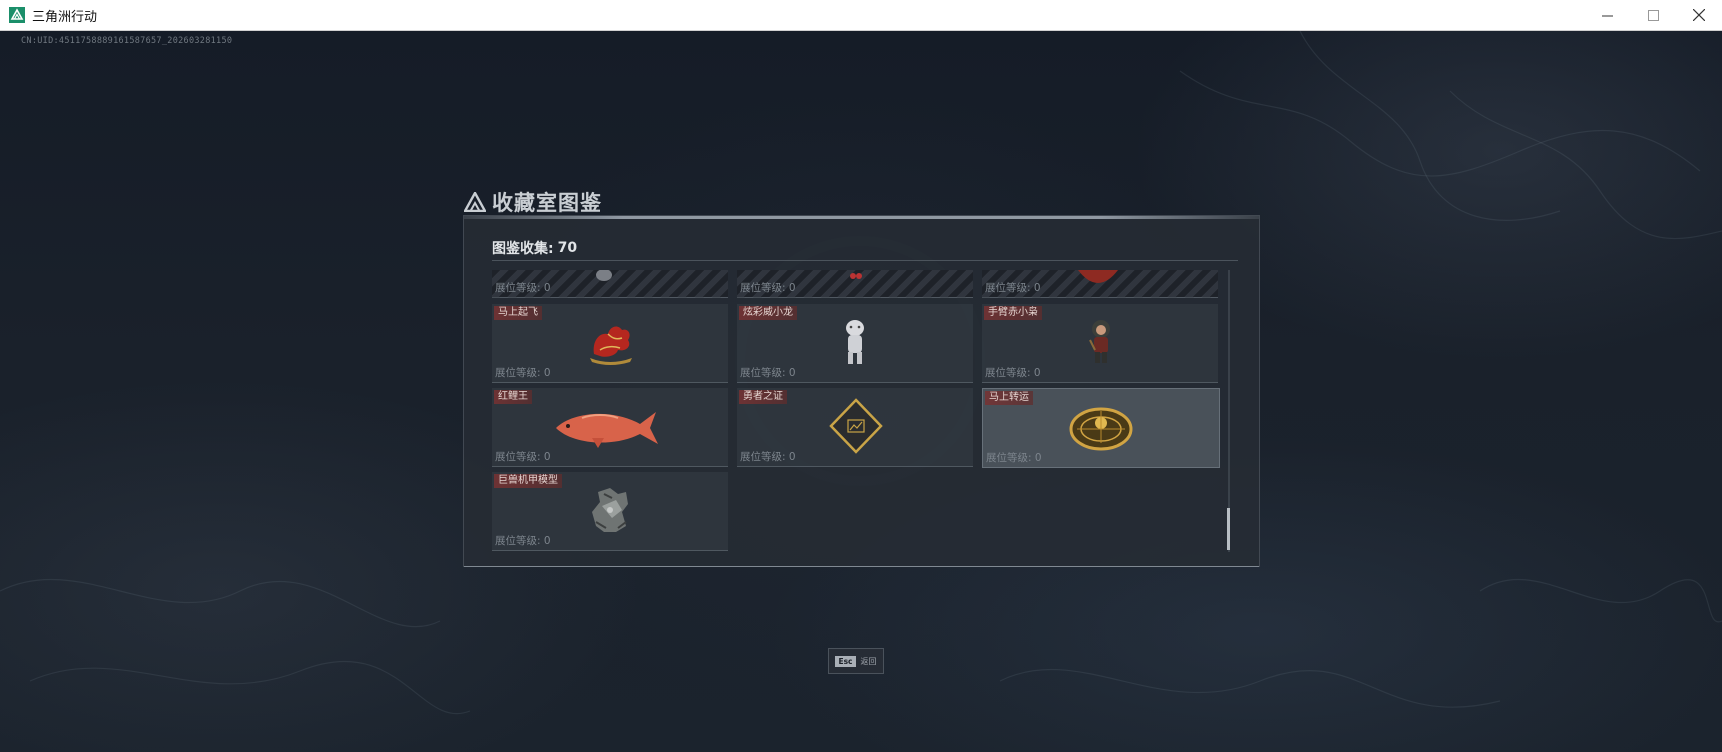 The height and width of the screenshot is (752, 1722). Describe the element at coordinates (528, 481) in the screenshot. I see `card-name: 巨兽机甲模型` at that location.